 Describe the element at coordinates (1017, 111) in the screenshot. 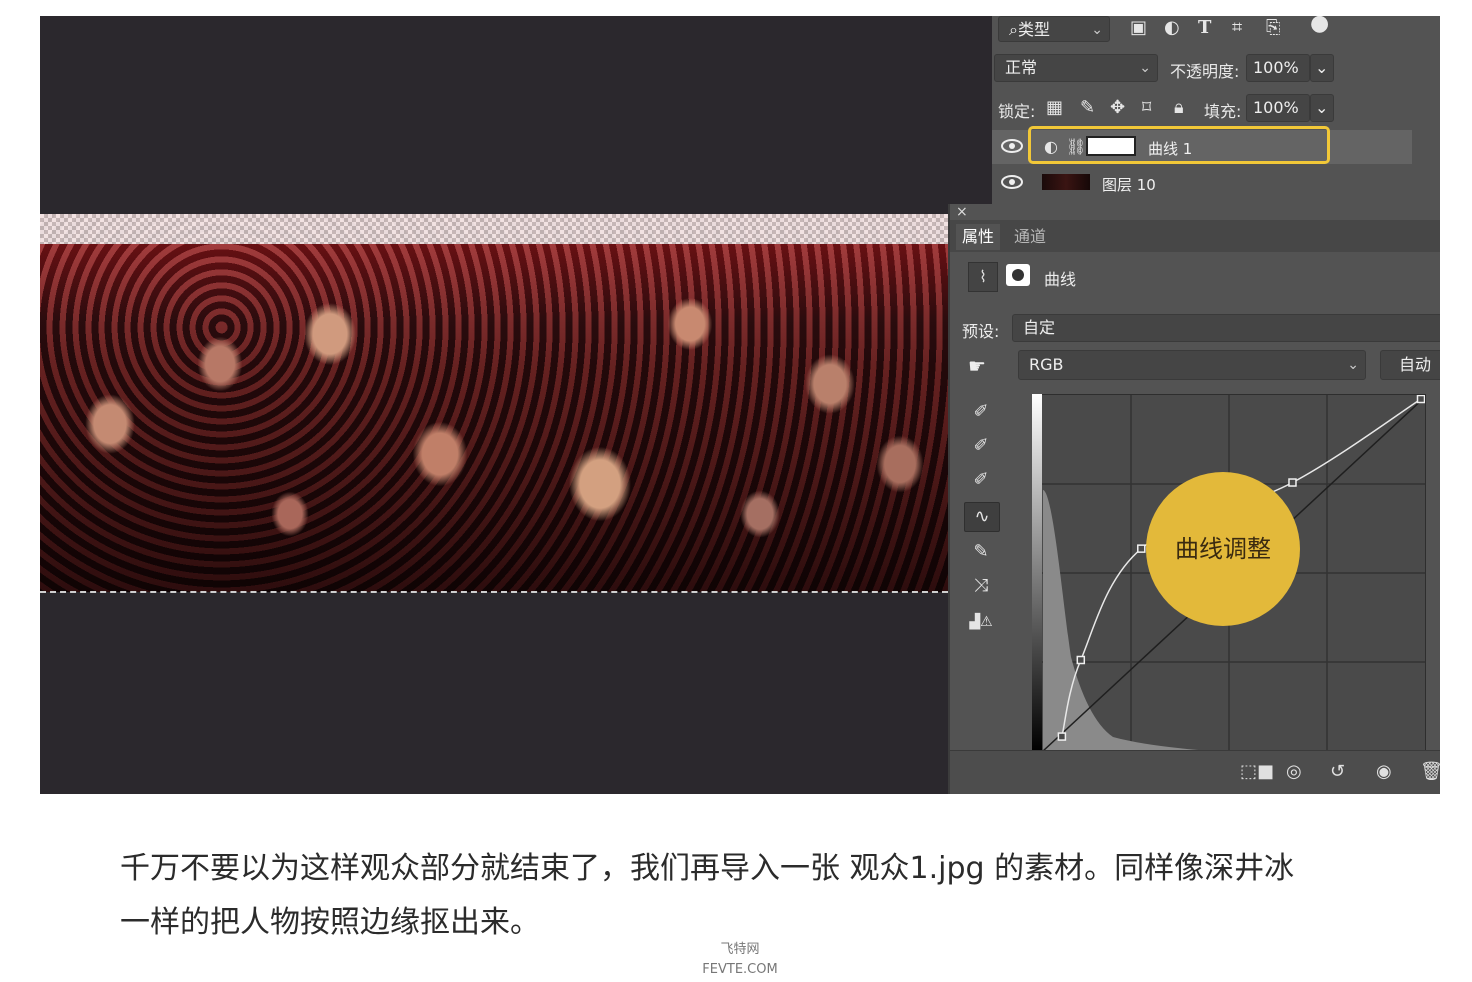

I see `lock-label: 锁定:` at that location.